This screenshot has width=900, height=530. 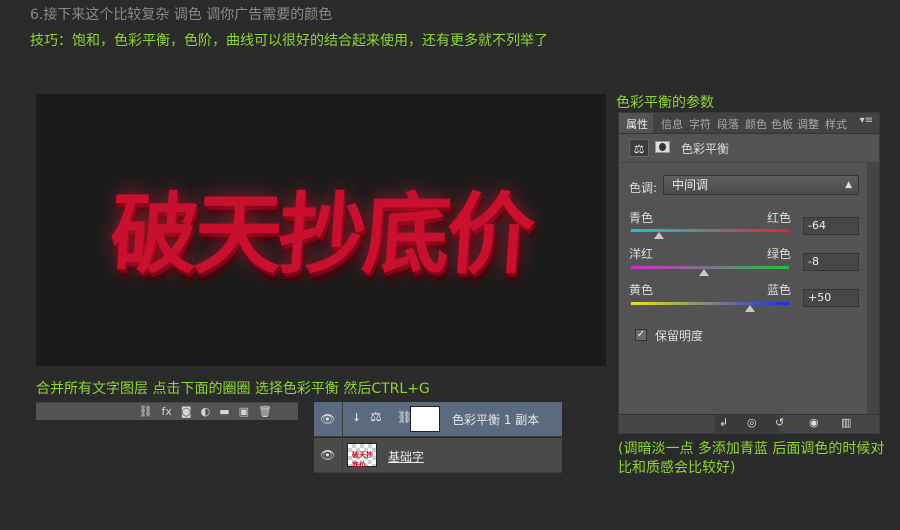 What do you see at coordinates (873, 289) in the screenshot?
I see `panel-scrollbar` at bounding box center [873, 289].